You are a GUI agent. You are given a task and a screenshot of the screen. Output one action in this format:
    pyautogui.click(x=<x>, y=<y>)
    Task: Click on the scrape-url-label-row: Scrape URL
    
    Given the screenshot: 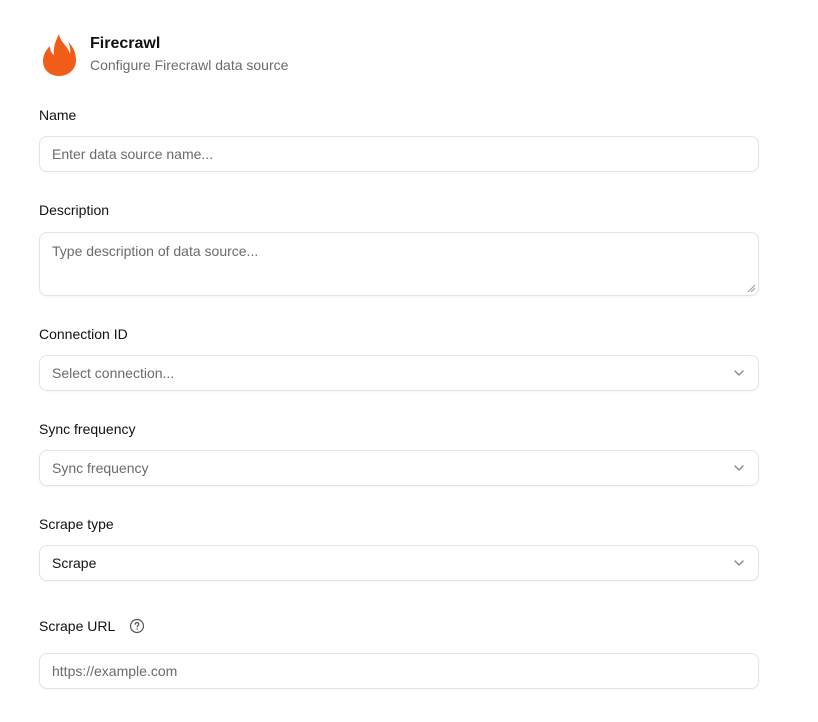 What is the action you would take?
    pyautogui.click(x=92, y=626)
    